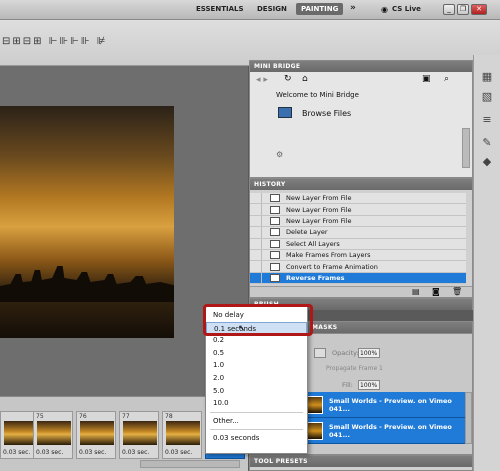 The height and width of the screenshot is (471, 500). Describe the element at coordinates (256, 365) in the screenshot. I see `menu-item-1-0: 1.0` at that location.